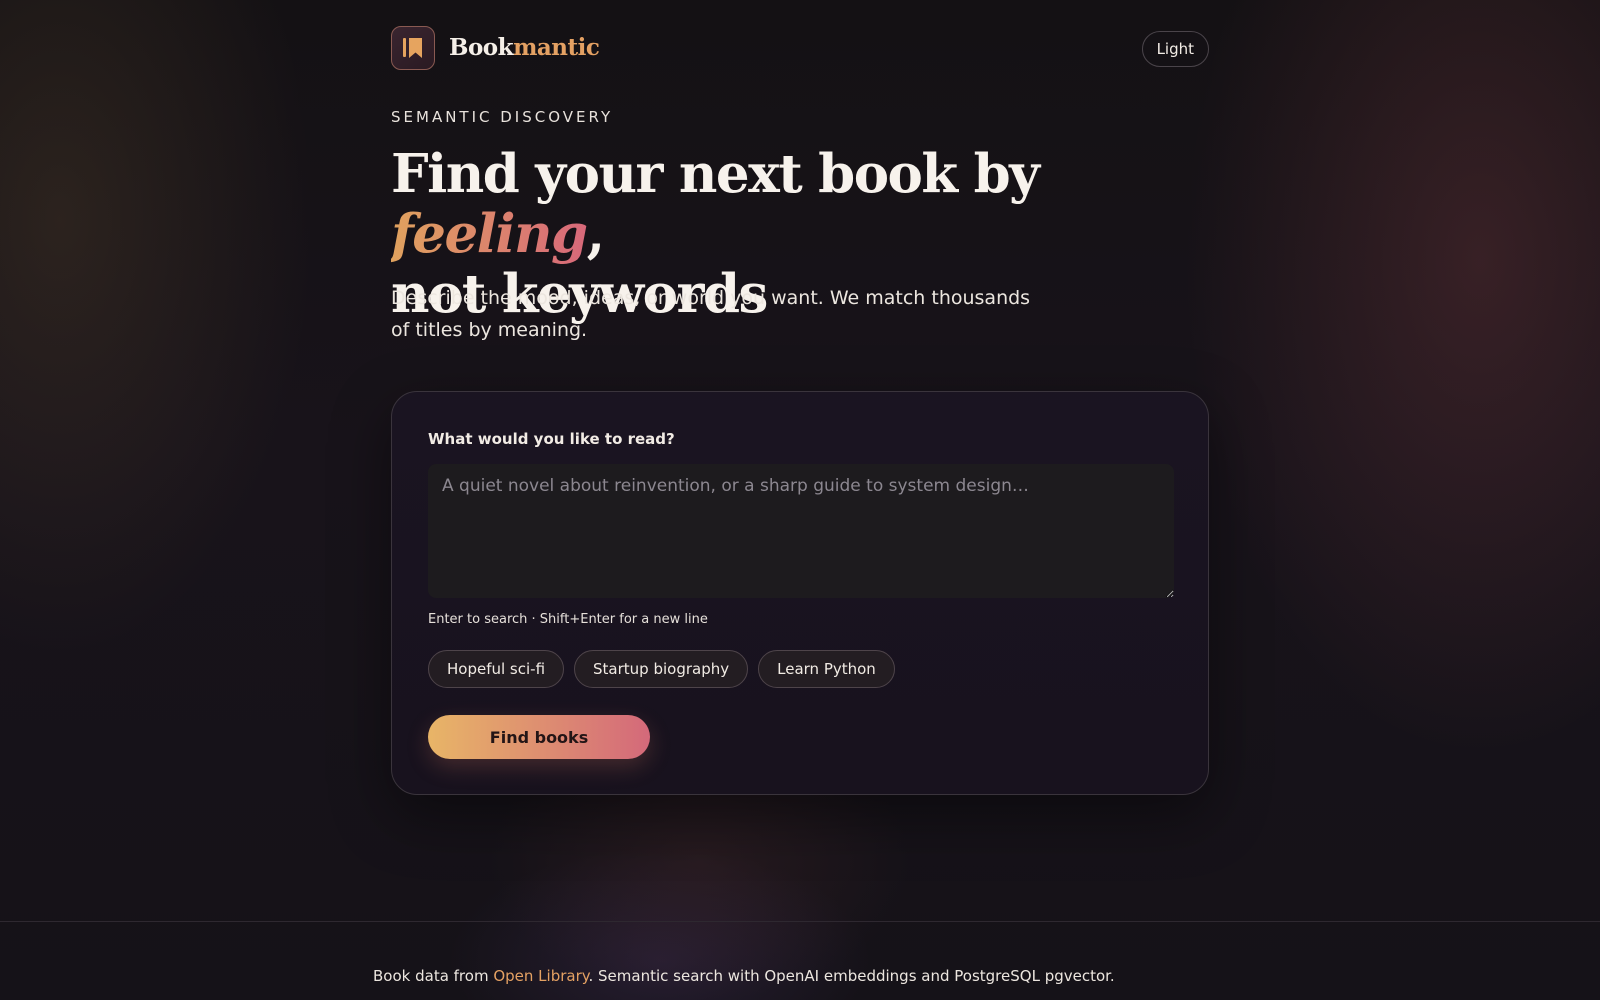 The height and width of the screenshot is (1000, 1600). Describe the element at coordinates (539, 737) in the screenshot. I see `find-books-button: Find books` at that location.